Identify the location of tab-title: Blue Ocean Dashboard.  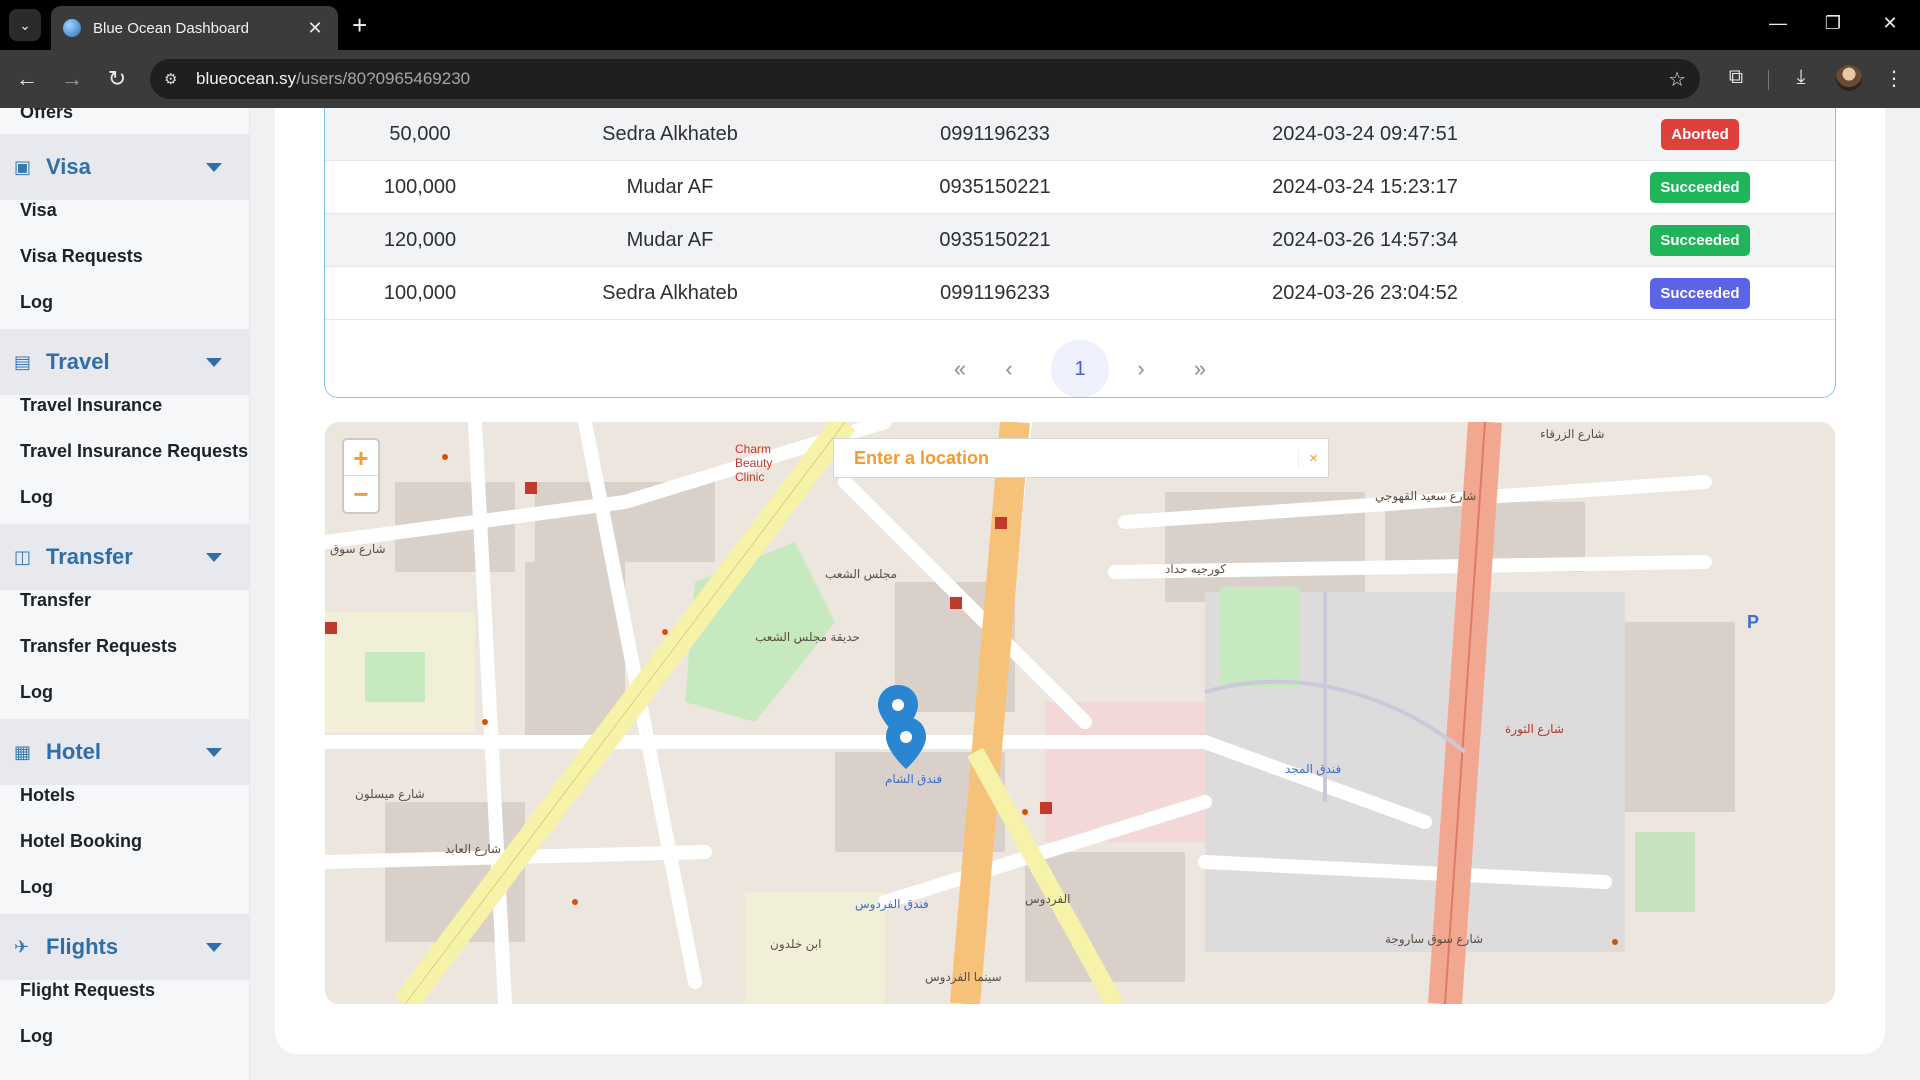
(171, 28).